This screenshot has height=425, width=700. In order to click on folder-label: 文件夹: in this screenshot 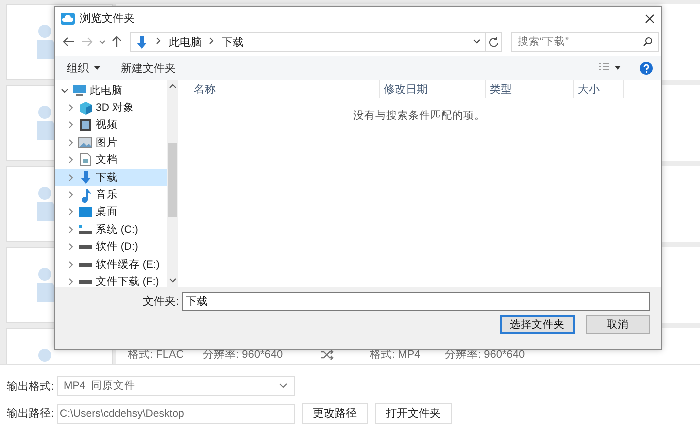, I will do `click(160, 301)`.